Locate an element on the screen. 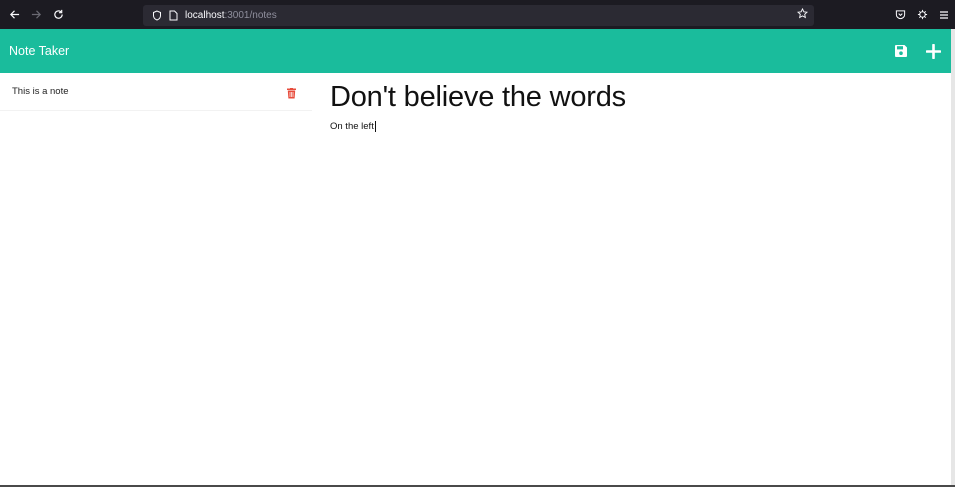 This screenshot has width=955, height=487. url-path: :3001/notes is located at coordinates (250, 15).